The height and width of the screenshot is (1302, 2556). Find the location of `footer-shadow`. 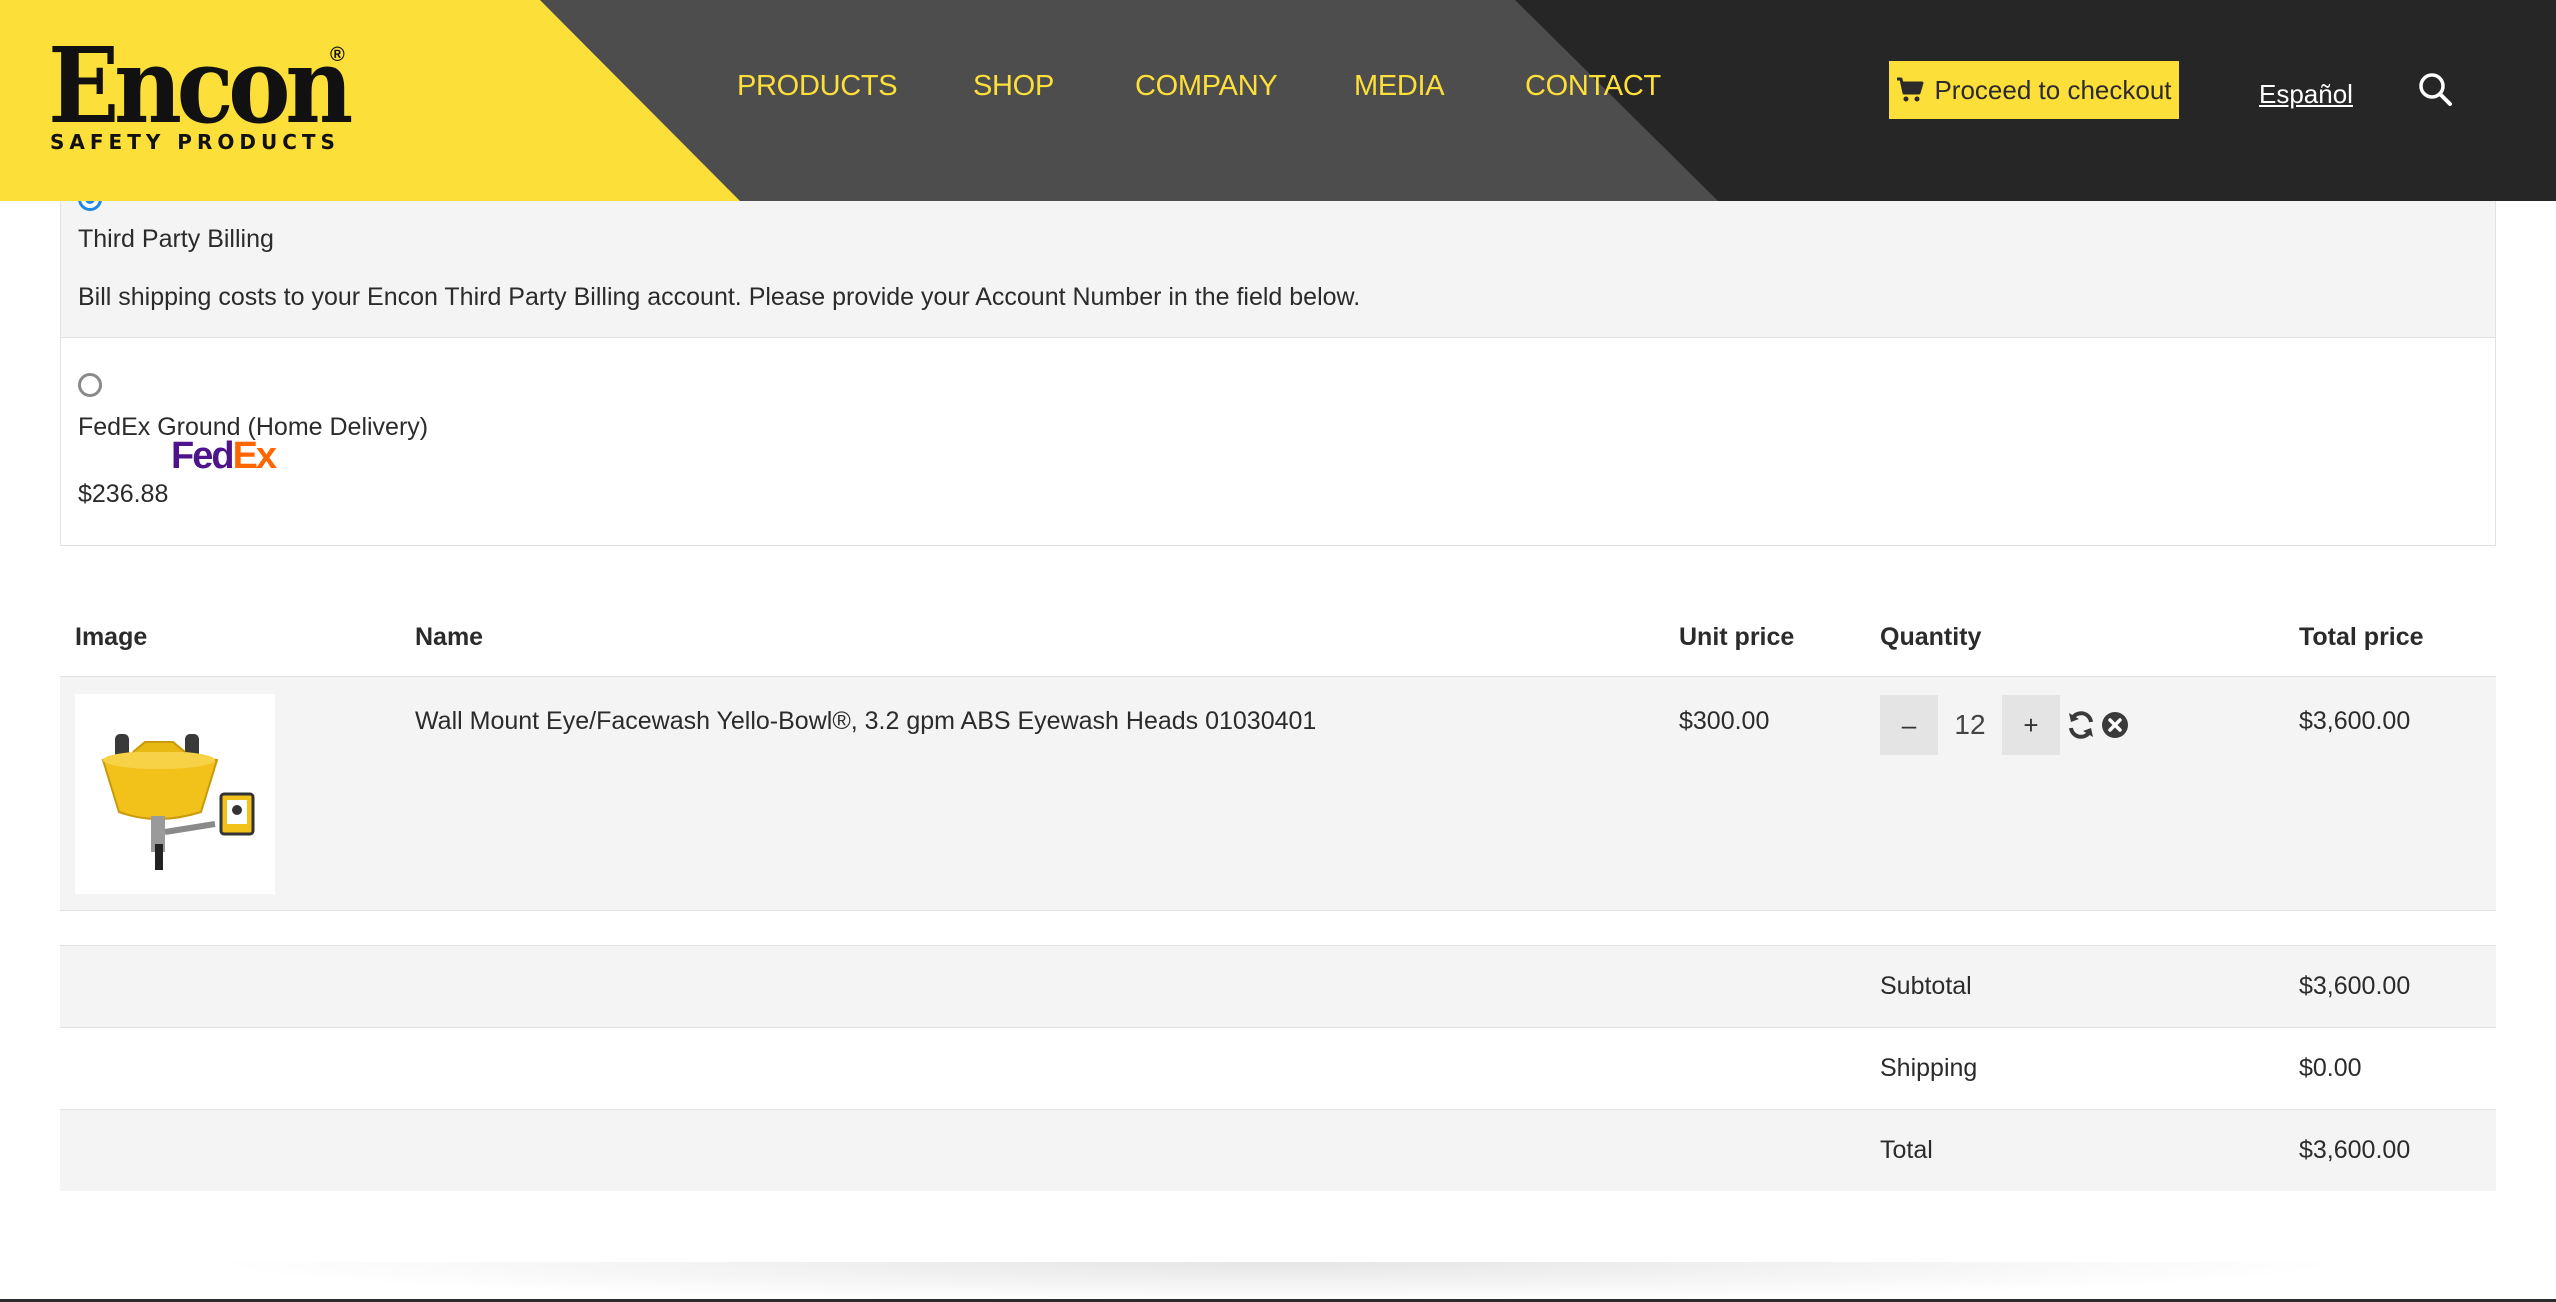

footer-shadow is located at coordinates (1278, 1282).